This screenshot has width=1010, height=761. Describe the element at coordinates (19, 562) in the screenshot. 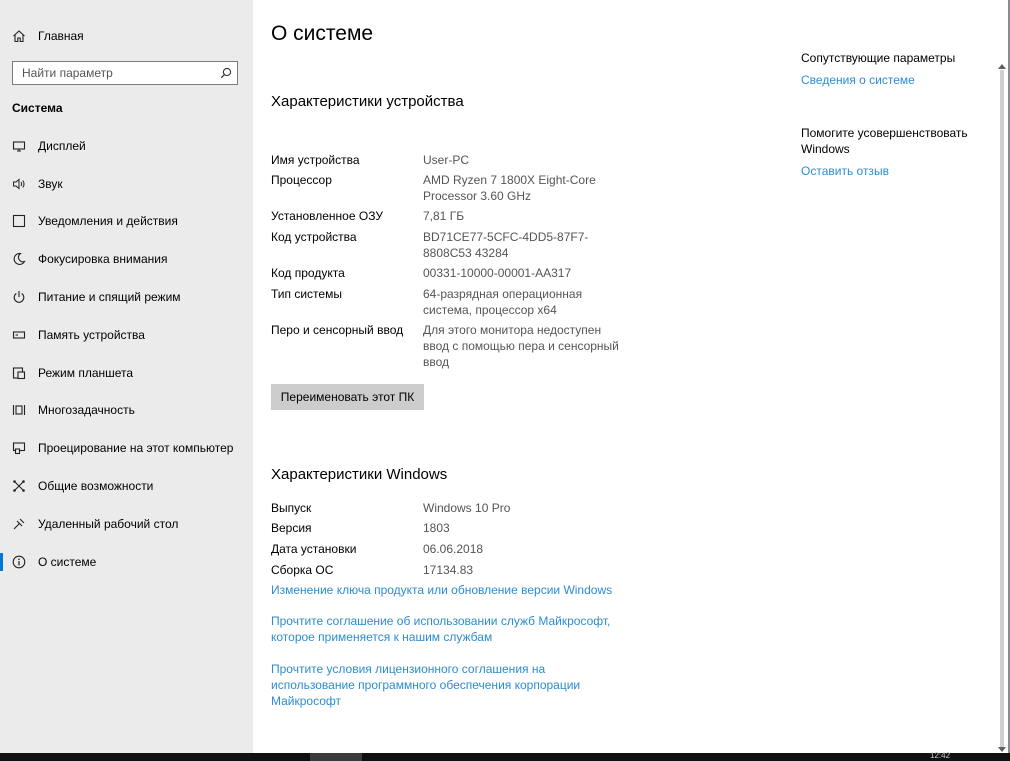

I see `info-icon` at that location.